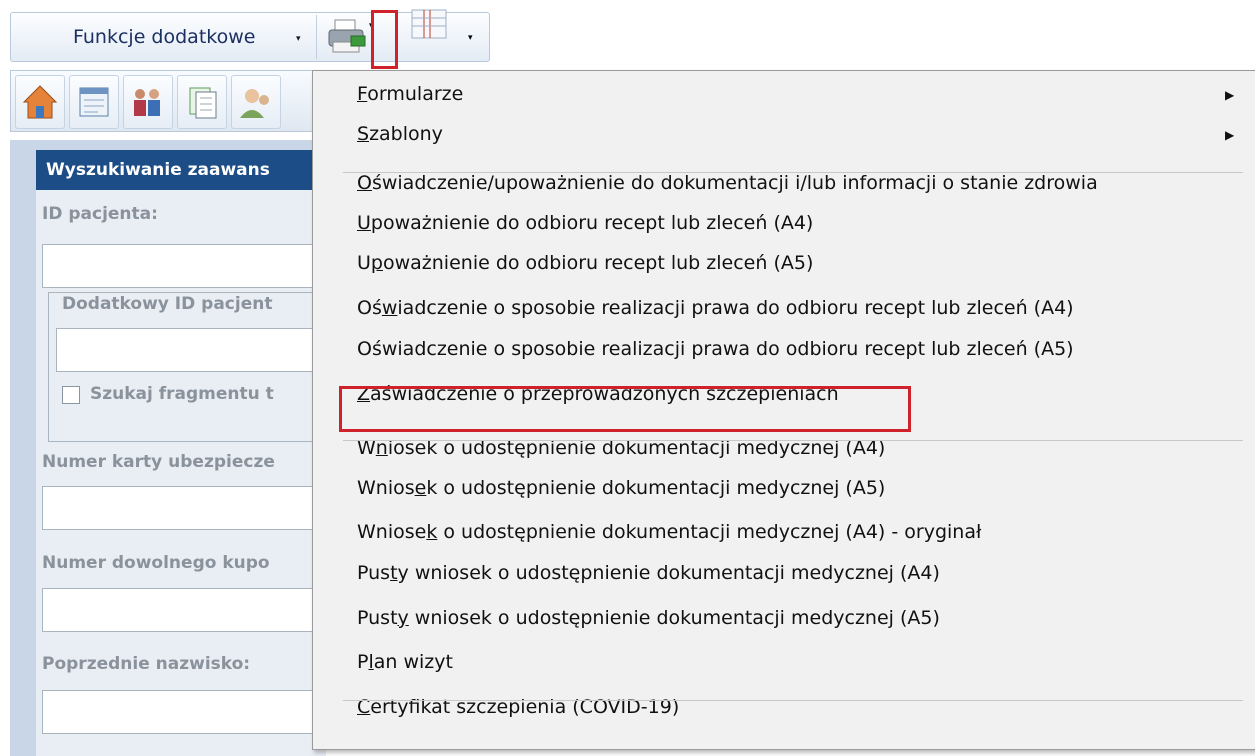  What do you see at coordinates (362, 94) in the screenshot?
I see `menu-item-accelerator: F` at bounding box center [362, 94].